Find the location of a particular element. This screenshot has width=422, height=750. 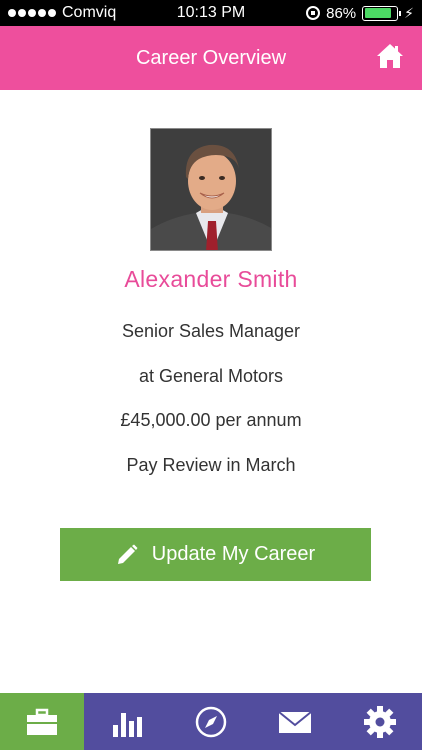

update-career-button: Update My Career is located at coordinates (215, 554).